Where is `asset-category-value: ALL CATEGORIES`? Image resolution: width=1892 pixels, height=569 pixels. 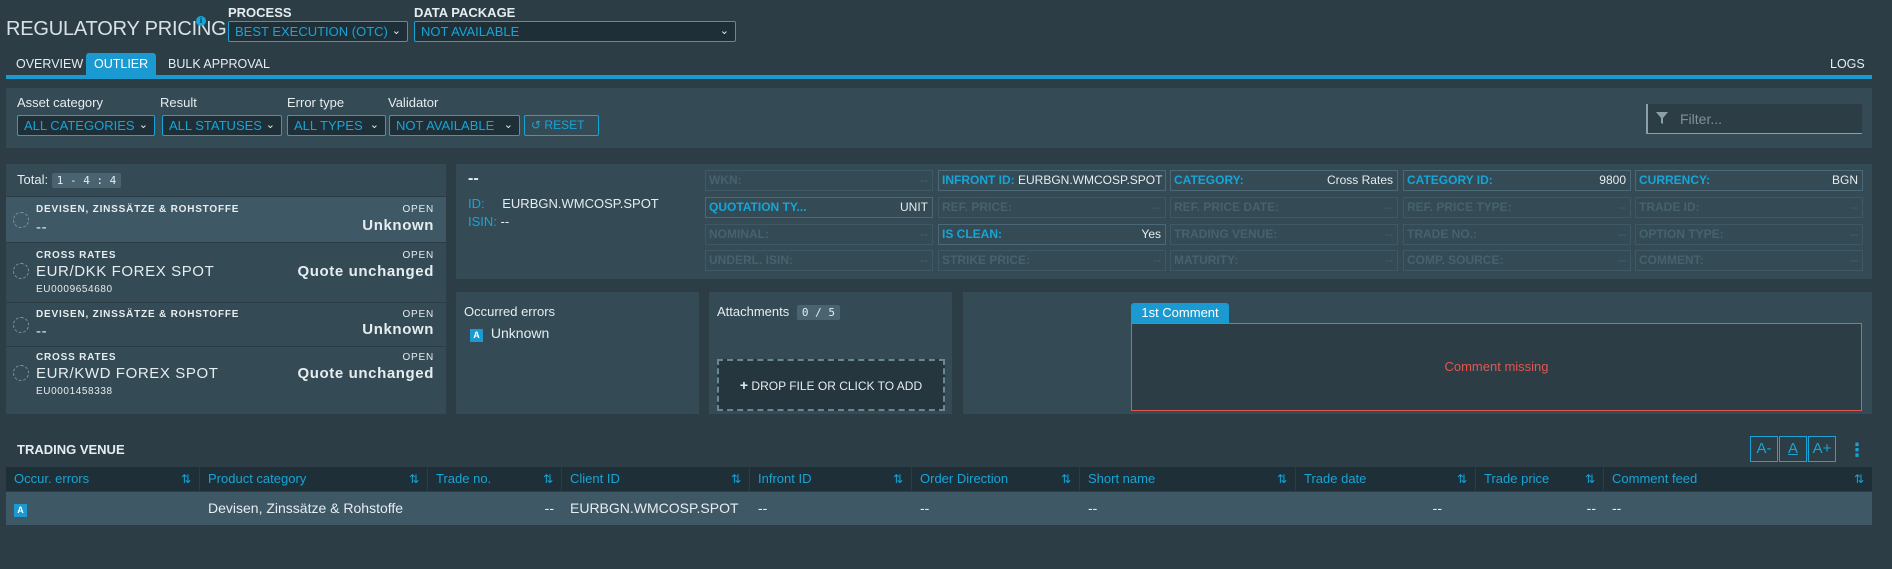 asset-category-value: ALL CATEGORIES is located at coordinates (79, 125).